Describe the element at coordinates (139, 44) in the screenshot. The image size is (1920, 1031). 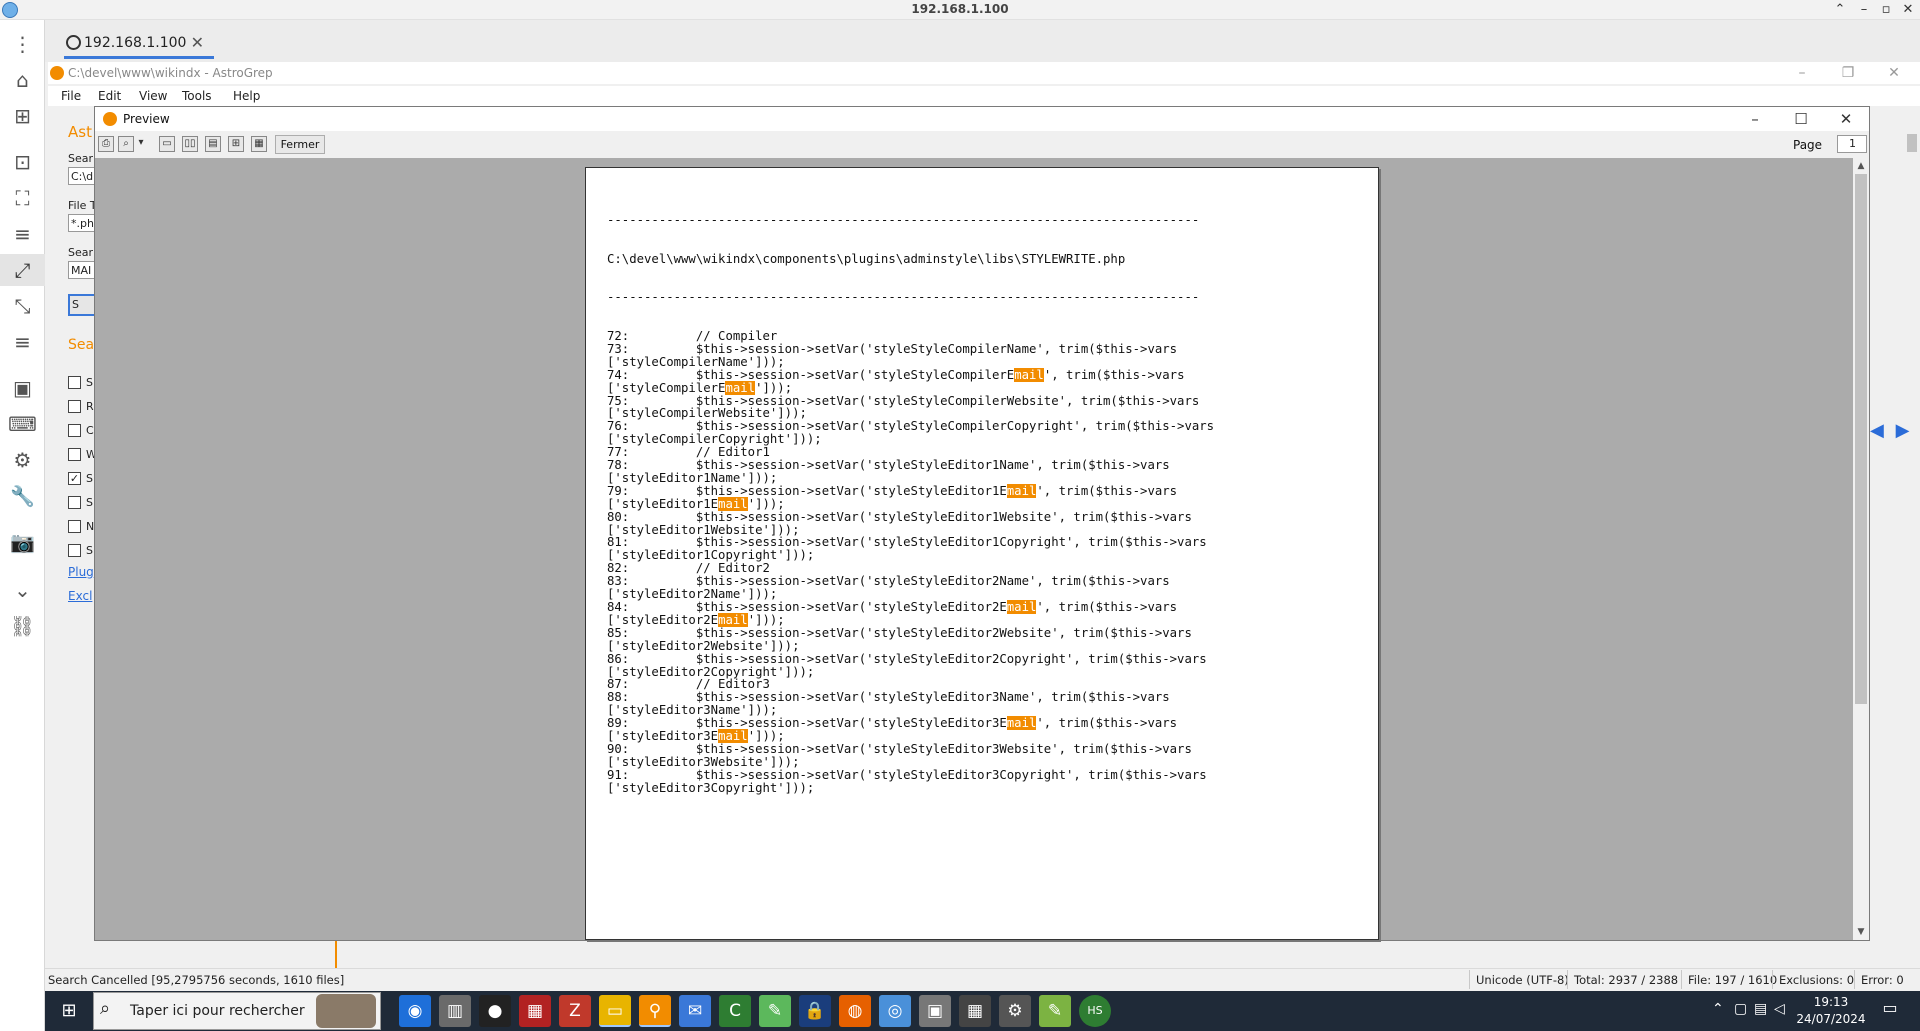
I see `tab-remote-session: 192.168.1.100 ✕` at that location.